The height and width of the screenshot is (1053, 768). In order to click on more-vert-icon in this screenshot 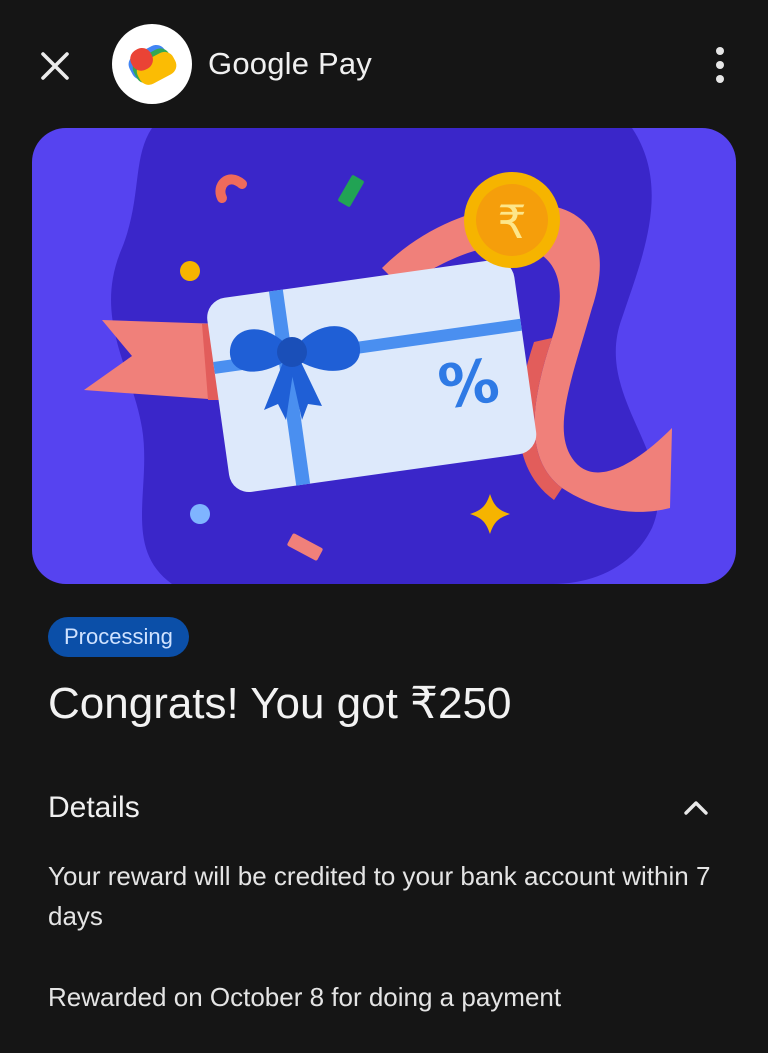, I will do `click(720, 51)`.